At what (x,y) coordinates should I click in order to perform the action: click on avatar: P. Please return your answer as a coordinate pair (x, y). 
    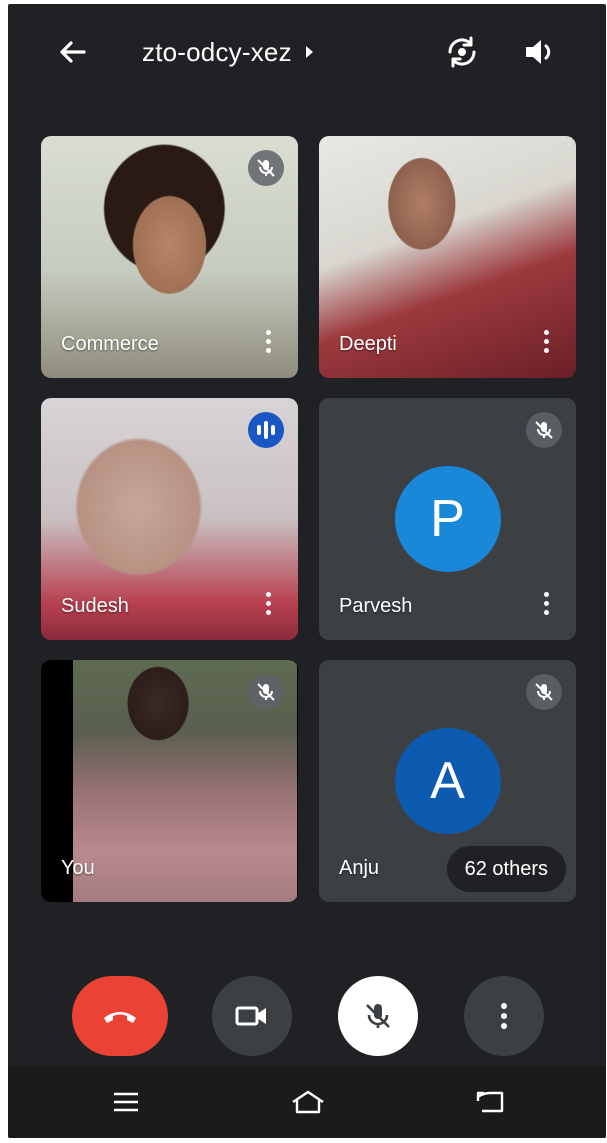
    Looking at the image, I should click on (447, 519).